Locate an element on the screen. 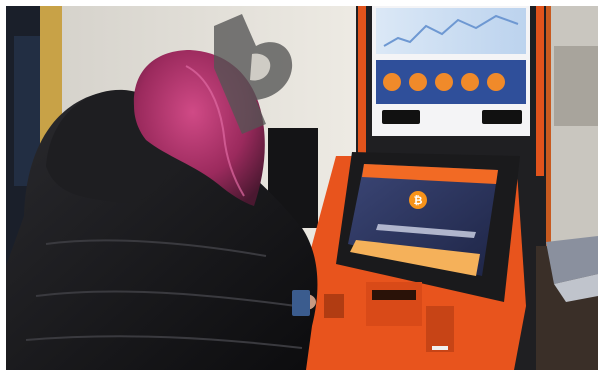 This screenshot has height=375, width=602. card-reader is located at coordinates (334, 306).